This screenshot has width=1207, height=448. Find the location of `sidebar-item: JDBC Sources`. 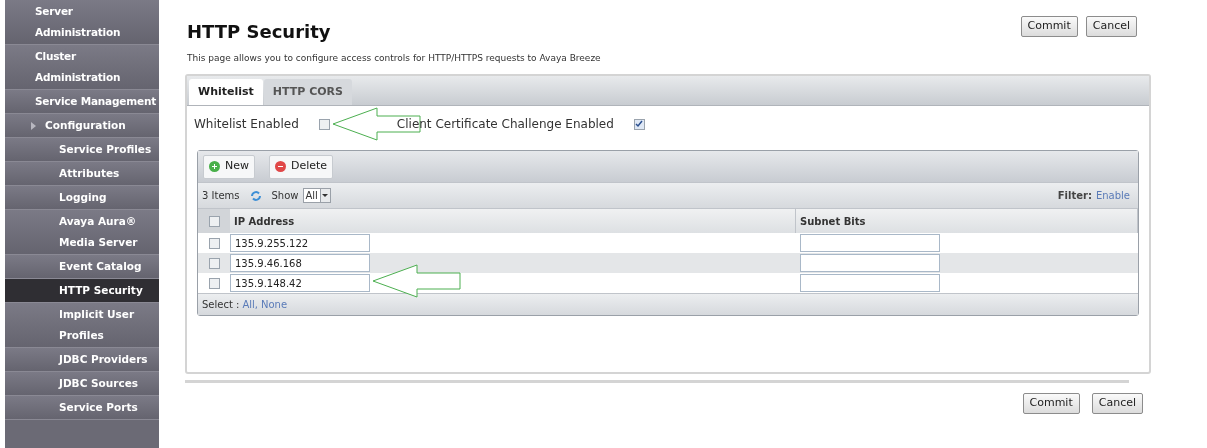

sidebar-item: JDBC Sources is located at coordinates (82, 384).